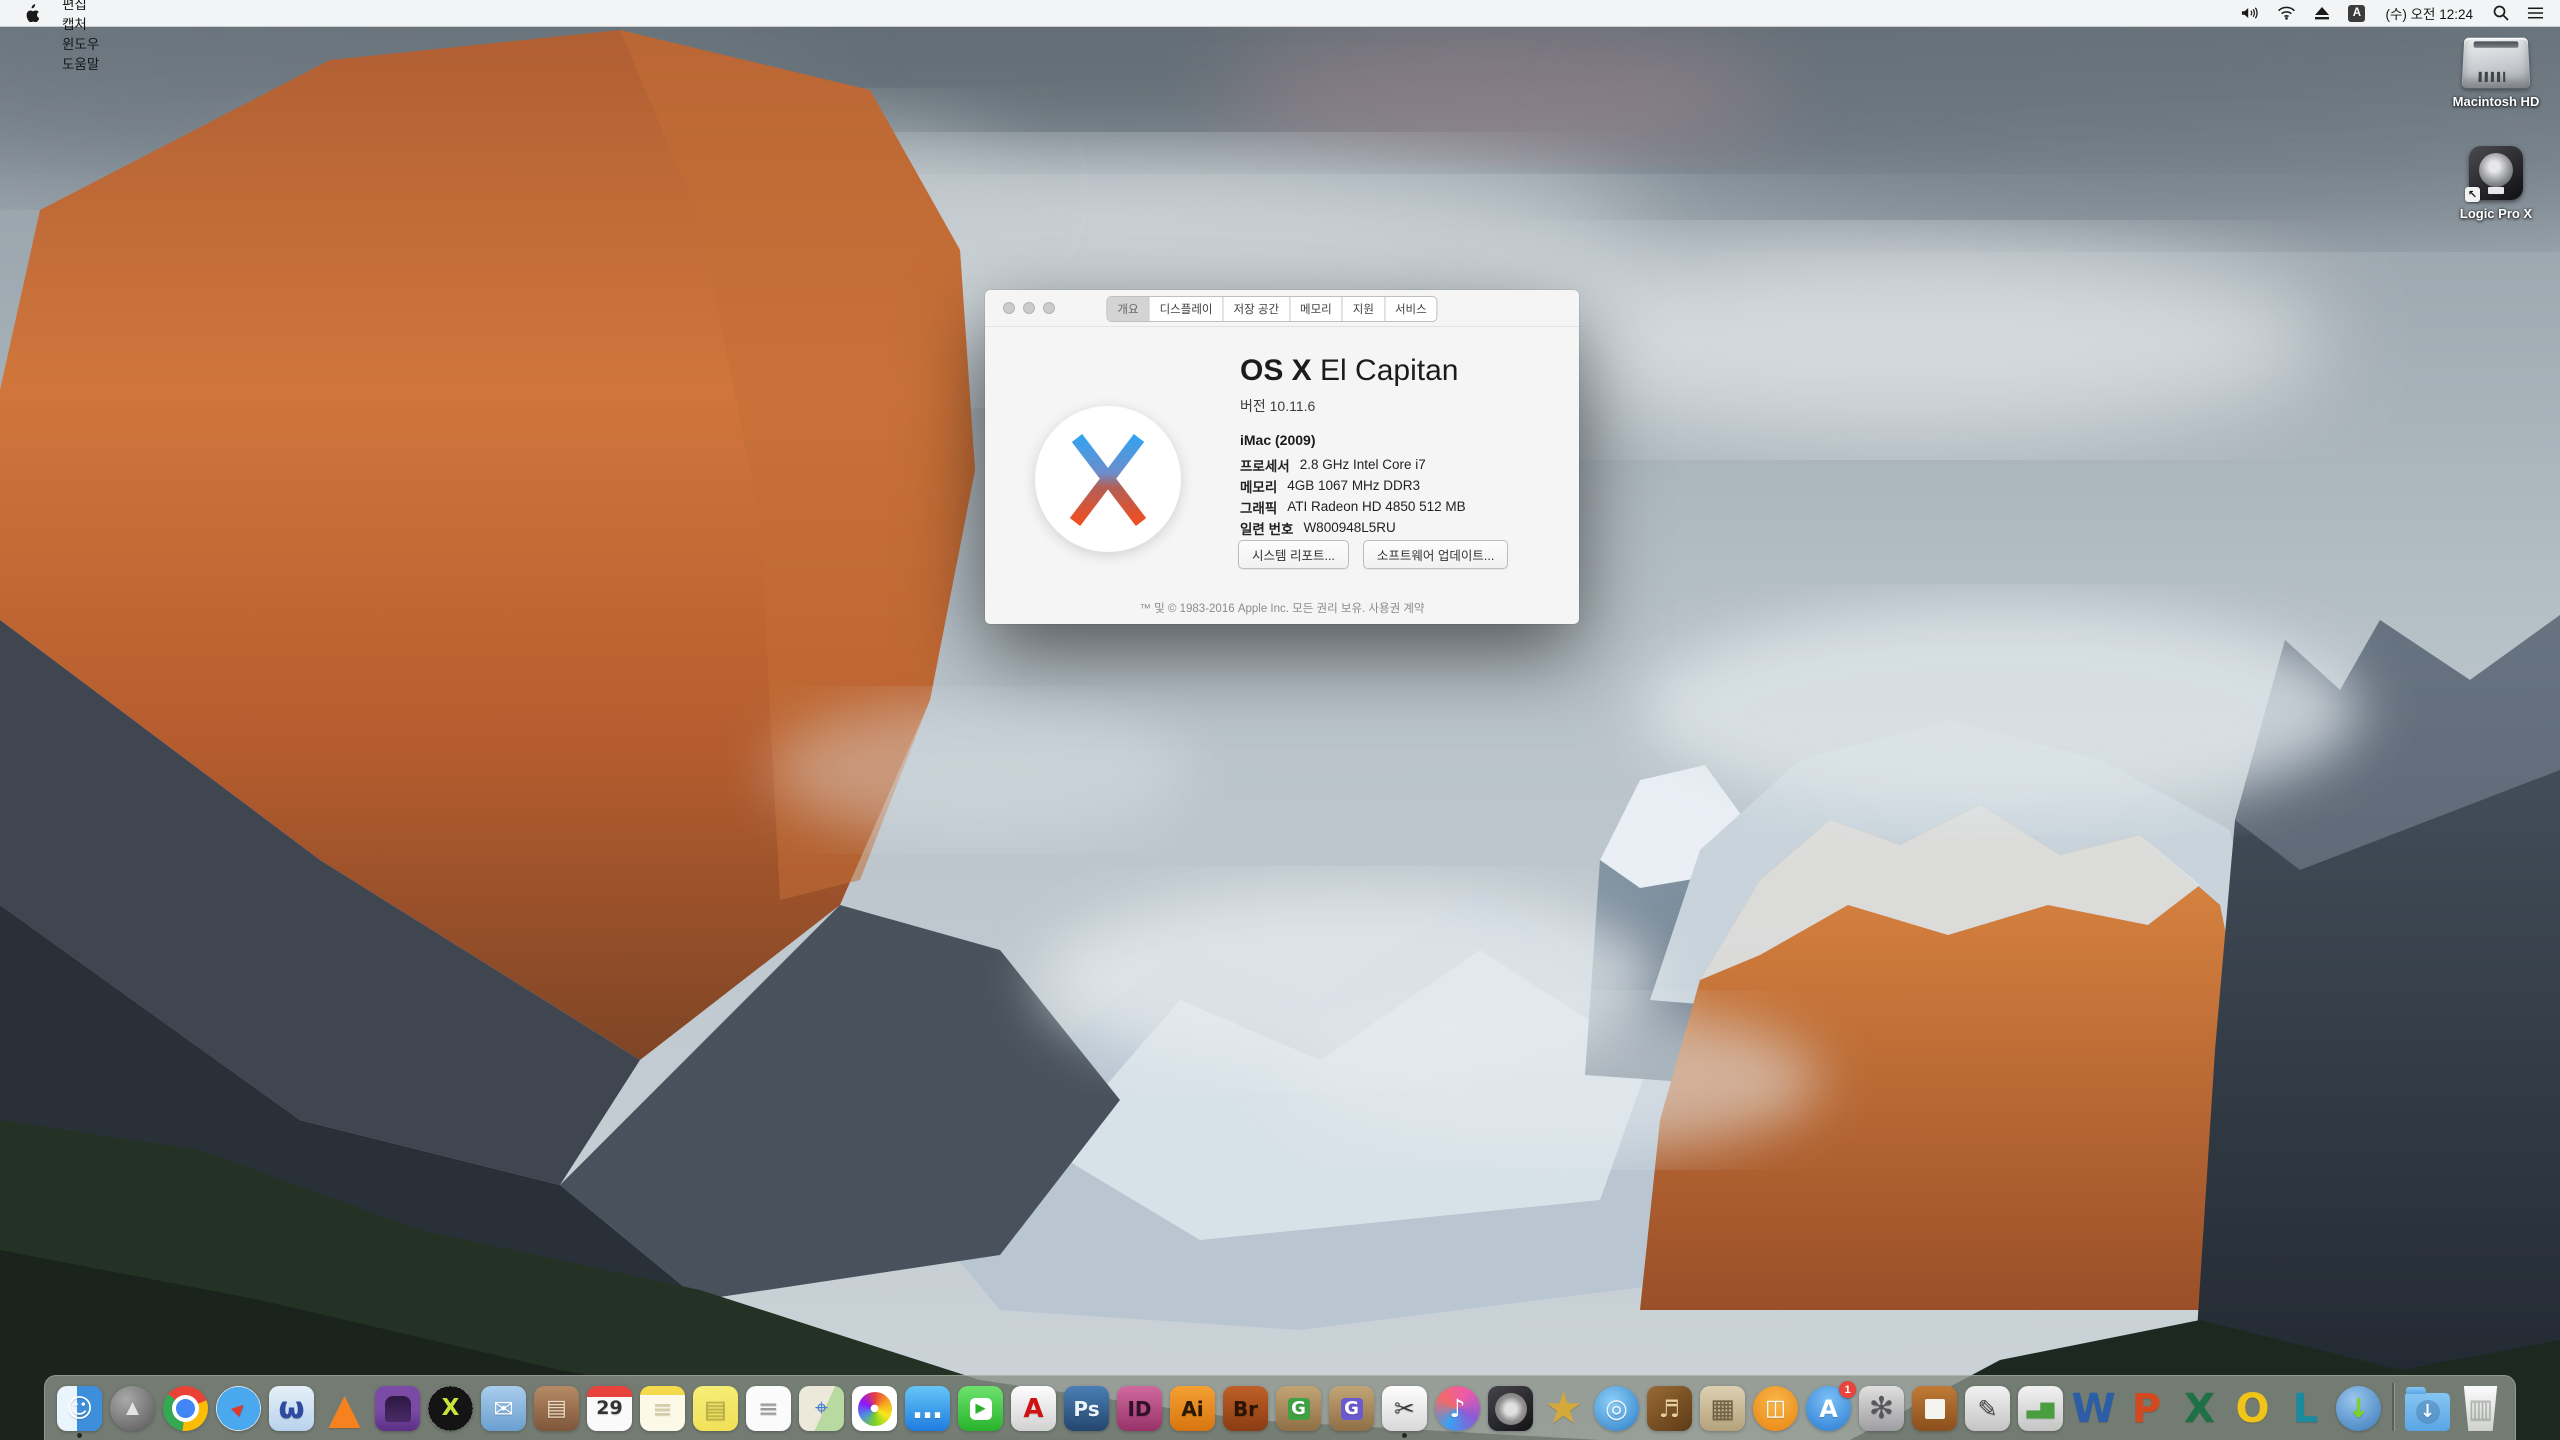 The height and width of the screenshot is (1440, 2560). What do you see at coordinates (1276, 370) in the screenshot?
I see `os-title-strong: OS X` at bounding box center [1276, 370].